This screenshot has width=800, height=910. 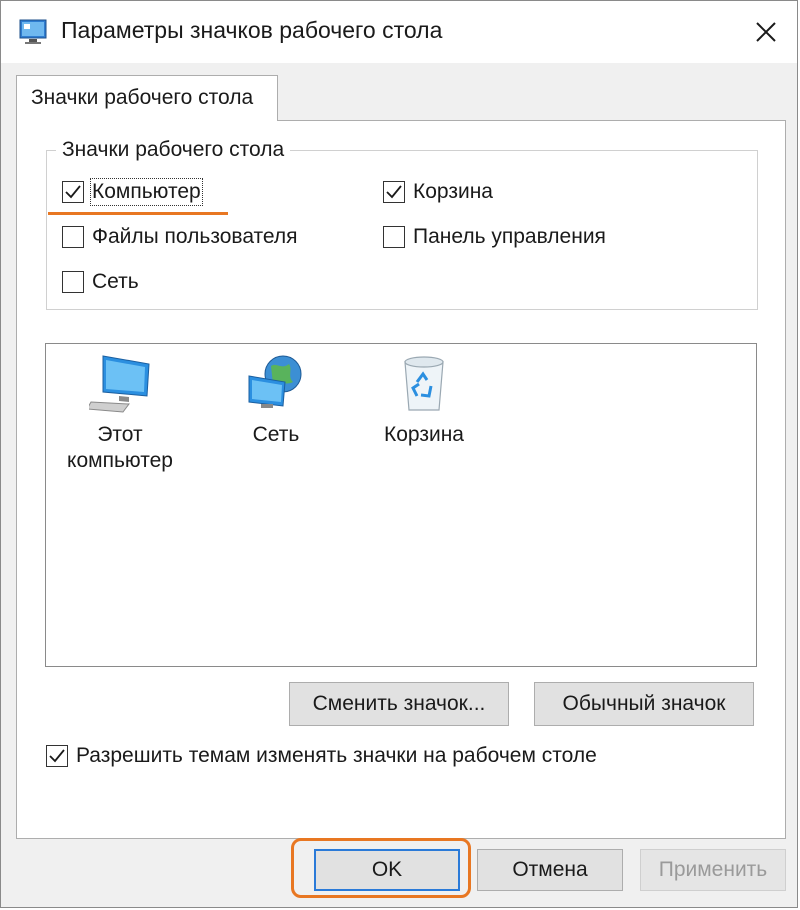 I want to click on window-title: Параметры значков рабочего стола, so click(x=252, y=30).